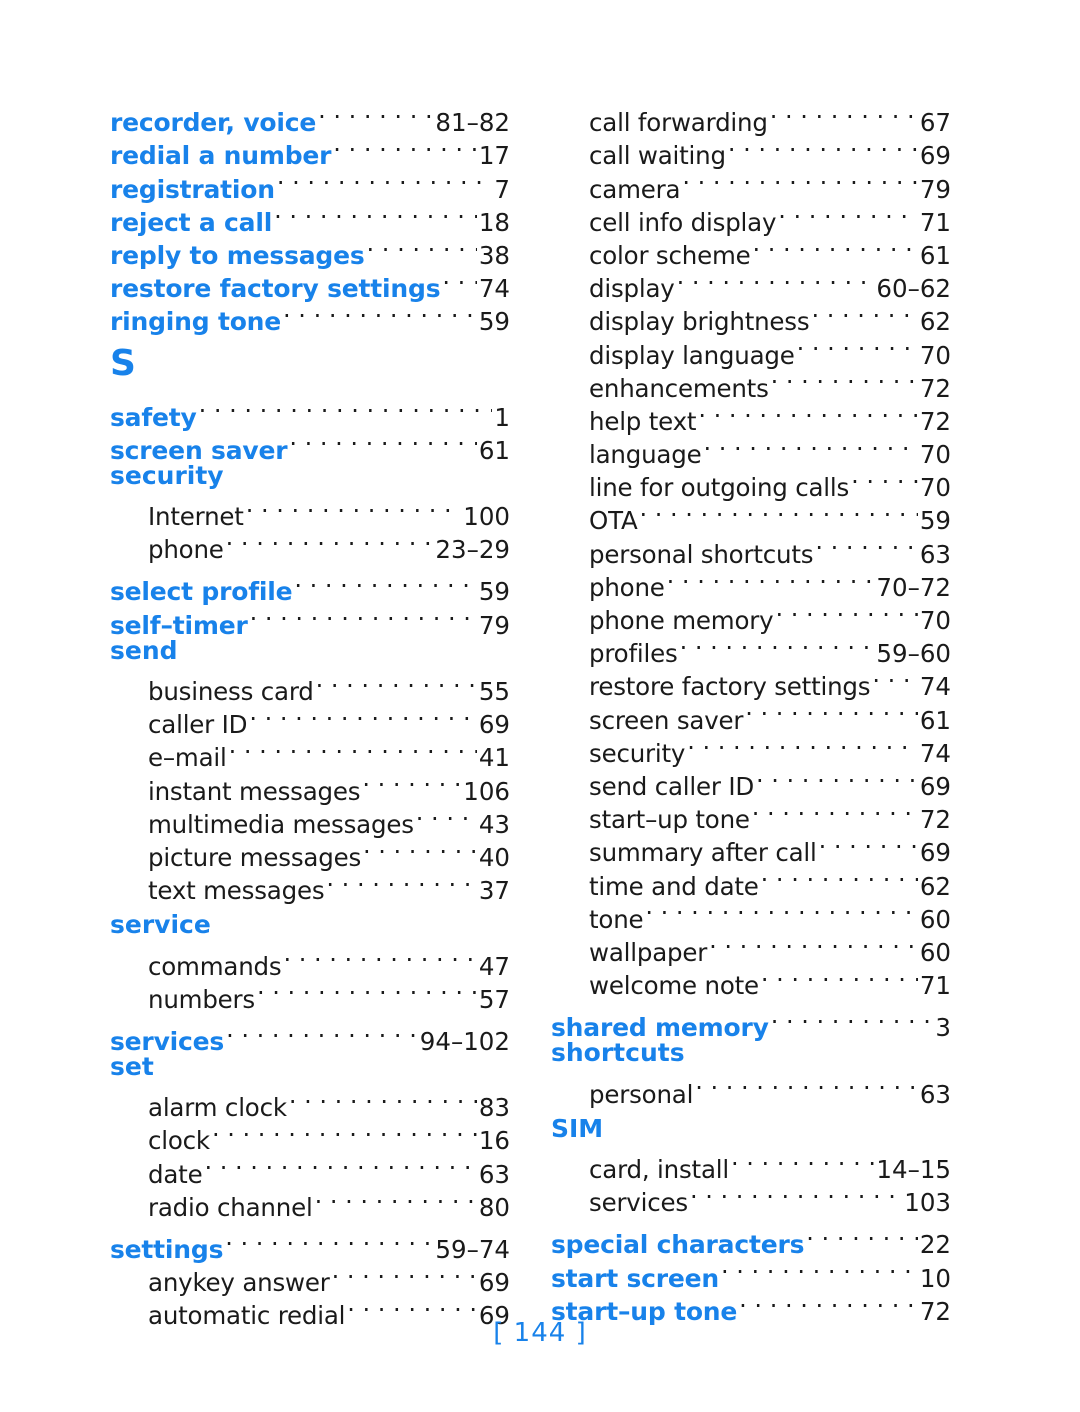 The height and width of the screenshot is (1412, 1080). I want to click on index-entry: multimedia messages43, so click(310, 819).